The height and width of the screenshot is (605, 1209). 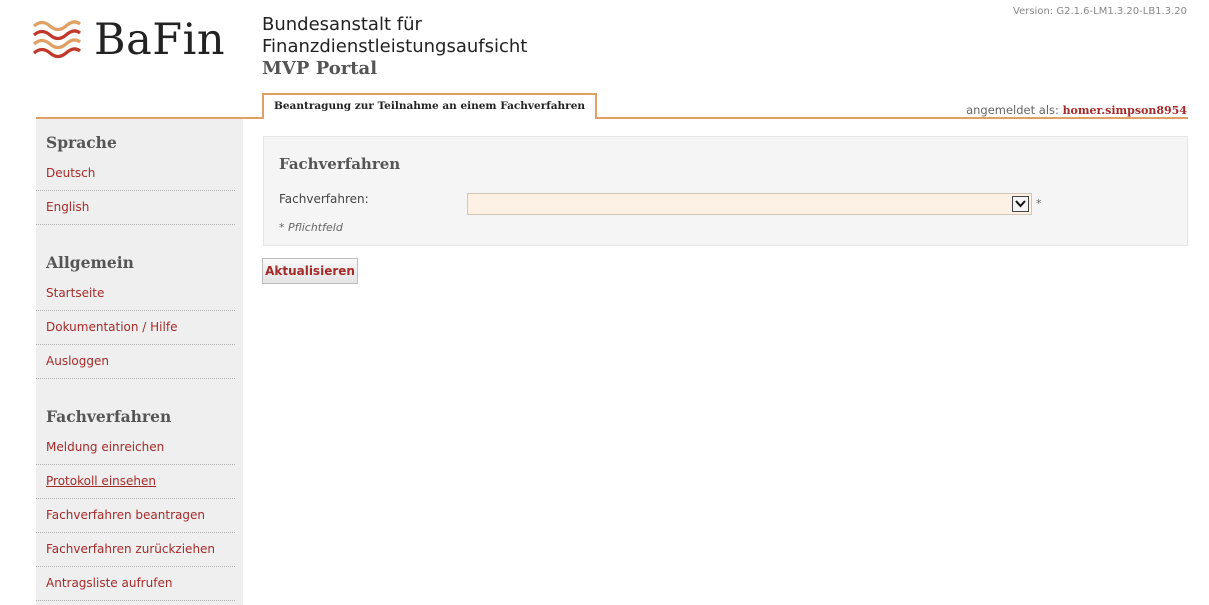 What do you see at coordinates (135, 362) in the screenshot?
I see `sidebar-item-ausloggen: Ausloggen` at bounding box center [135, 362].